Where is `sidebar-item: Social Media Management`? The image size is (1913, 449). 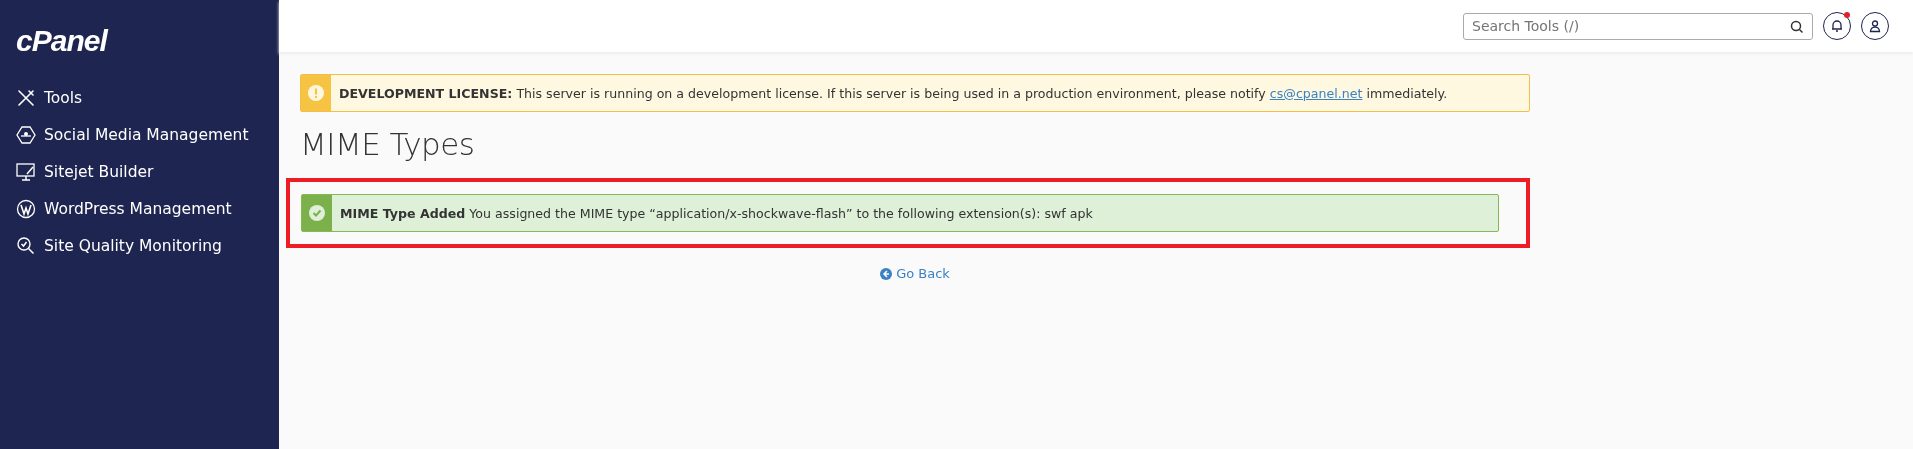 sidebar-item: Social Media Management is located at coordinates (139, 135).